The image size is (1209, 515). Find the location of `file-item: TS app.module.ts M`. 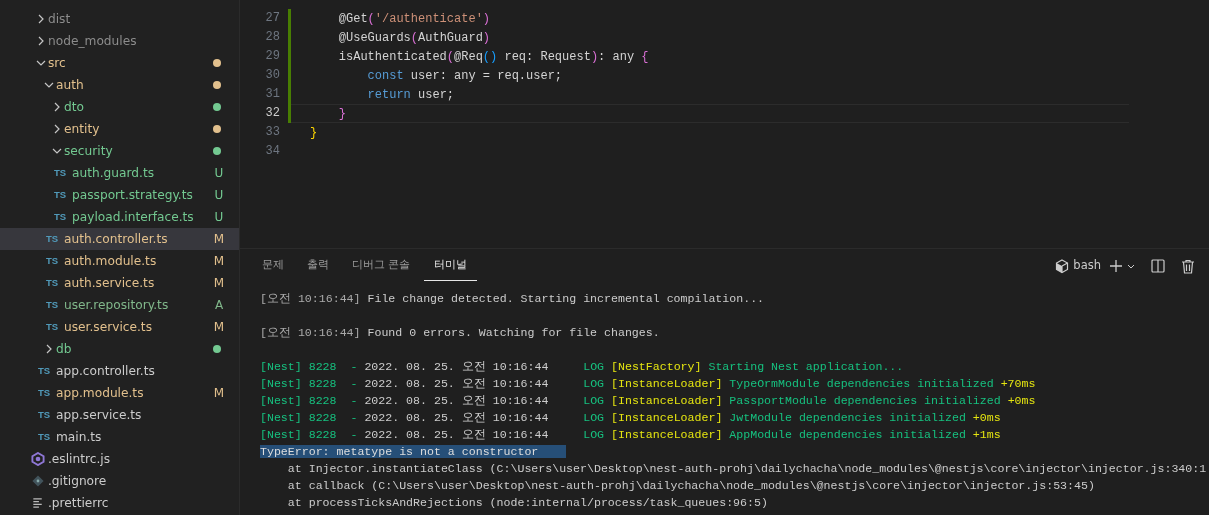

file-item: TS app.module.ts M is located at coordinates (119, 393).